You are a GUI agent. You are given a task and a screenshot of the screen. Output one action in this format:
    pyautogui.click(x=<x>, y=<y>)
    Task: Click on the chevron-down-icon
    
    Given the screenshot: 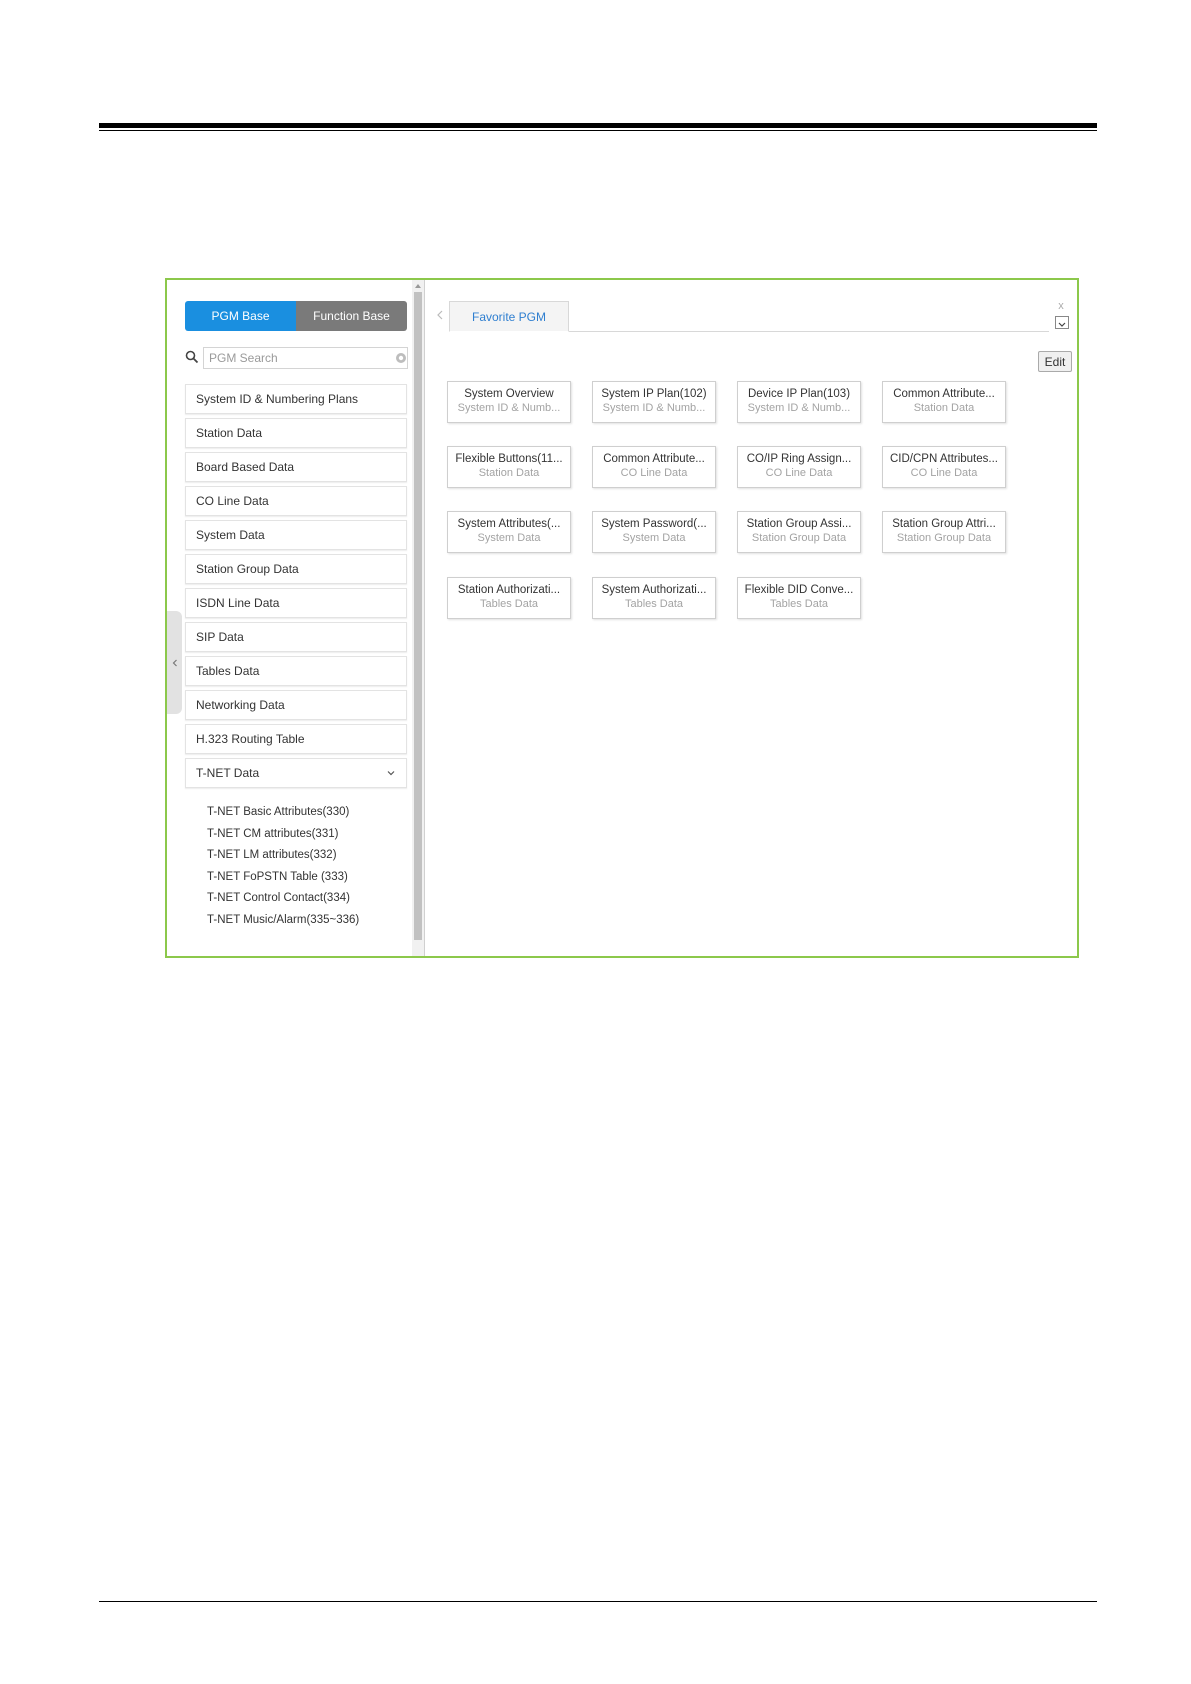 What is the action you would take?
    pyautogui.click(x=391, y=773)
    